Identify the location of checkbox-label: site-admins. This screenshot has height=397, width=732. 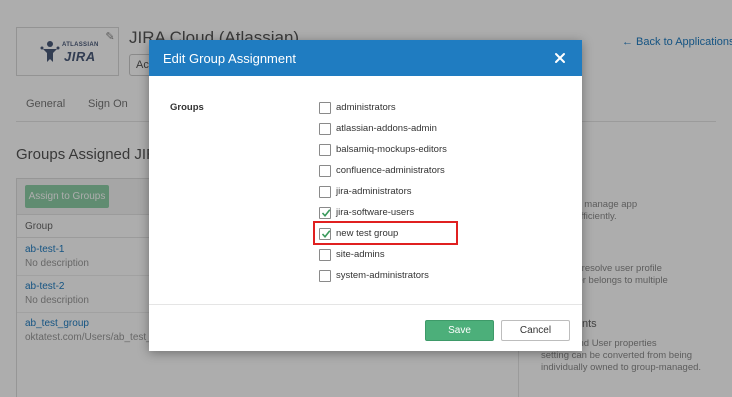
(360, 254).